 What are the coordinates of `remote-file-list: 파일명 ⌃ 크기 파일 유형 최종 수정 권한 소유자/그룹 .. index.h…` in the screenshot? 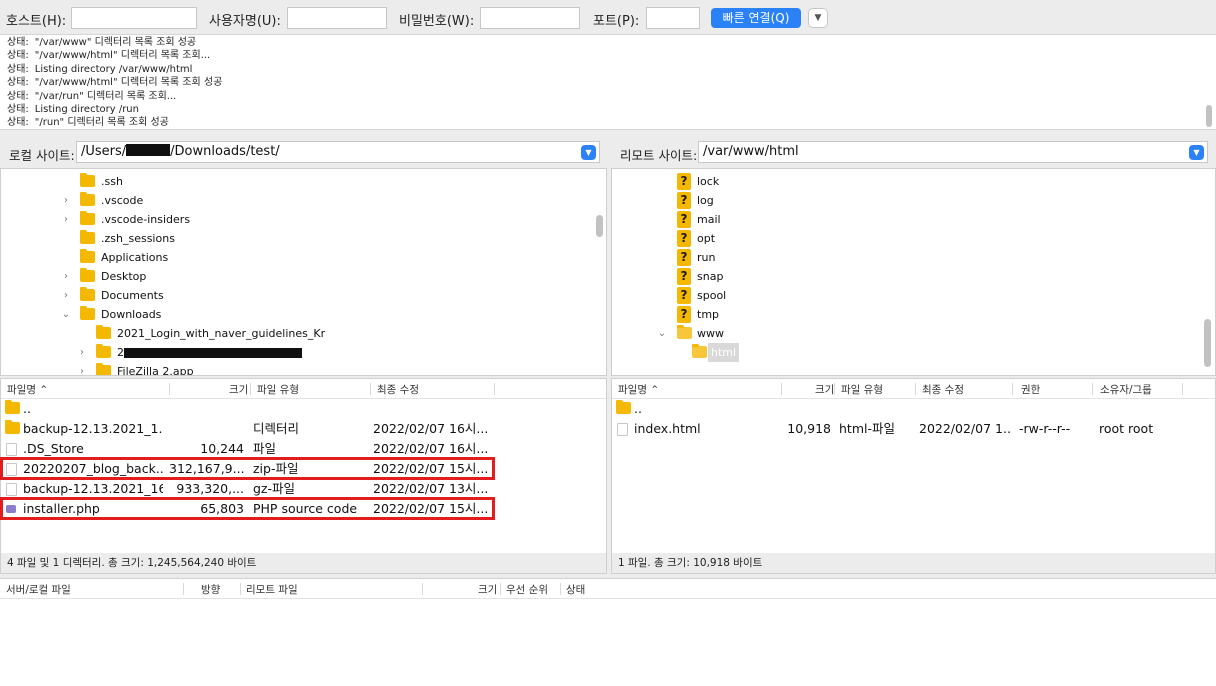 It's located at (913, 476).